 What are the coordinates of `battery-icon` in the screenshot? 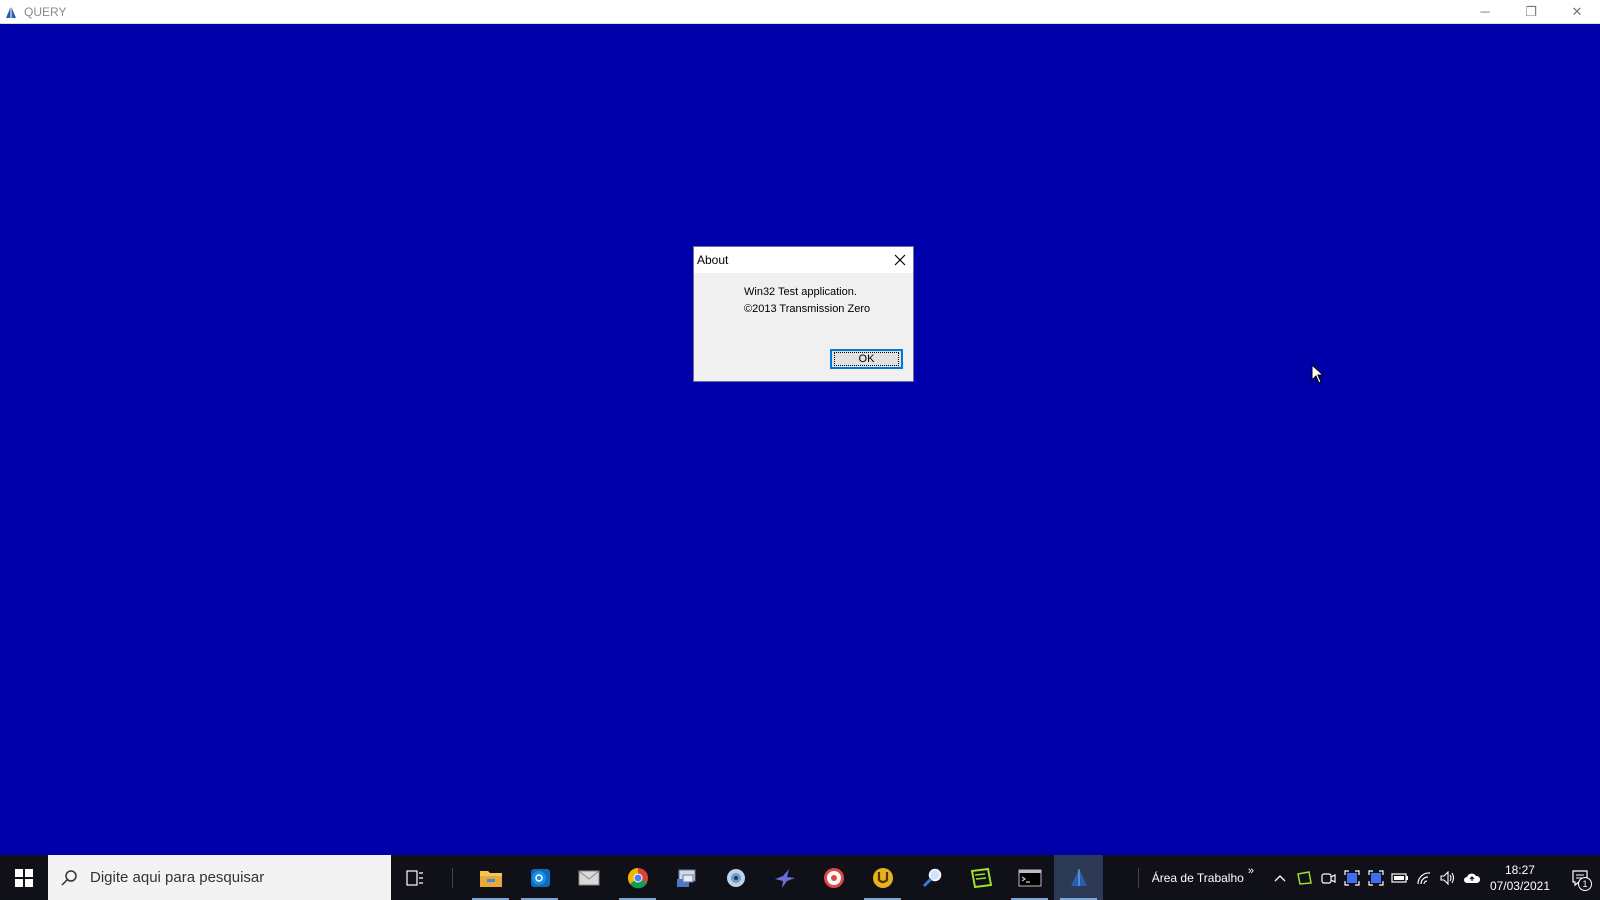 It's located at (1399, 877).